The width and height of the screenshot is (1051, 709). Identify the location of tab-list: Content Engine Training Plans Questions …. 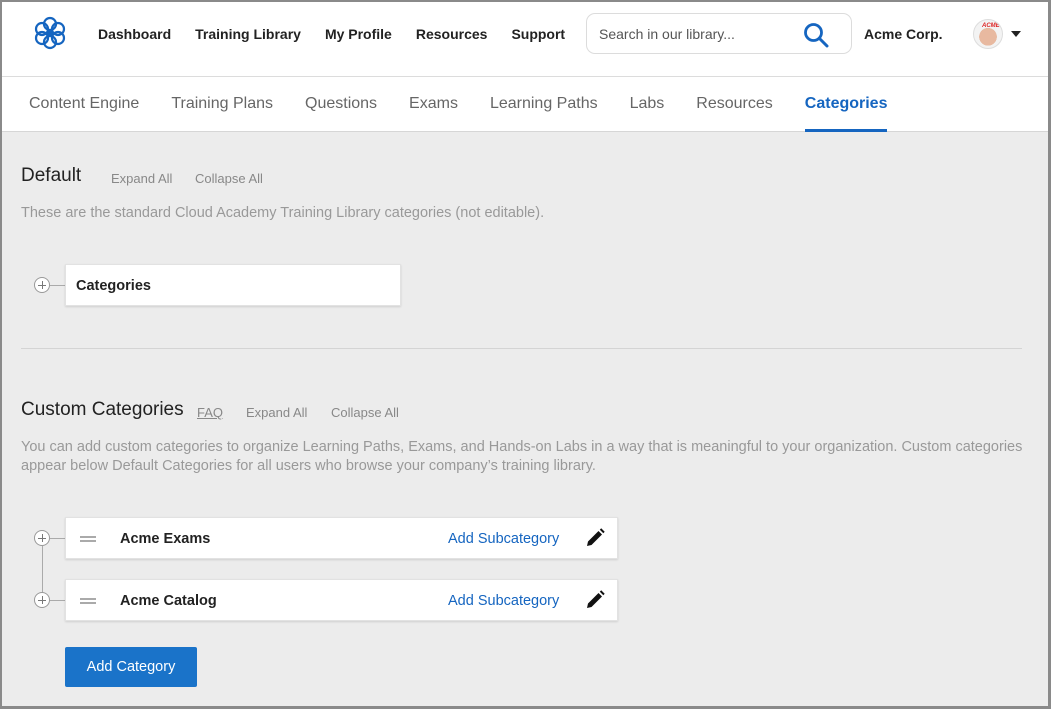
(474, 104).